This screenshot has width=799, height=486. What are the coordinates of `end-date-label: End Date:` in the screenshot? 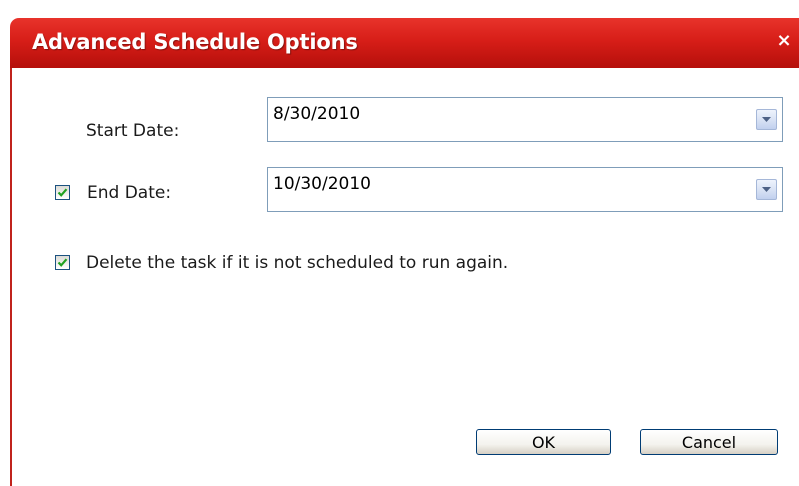 It's located at (129, 193).